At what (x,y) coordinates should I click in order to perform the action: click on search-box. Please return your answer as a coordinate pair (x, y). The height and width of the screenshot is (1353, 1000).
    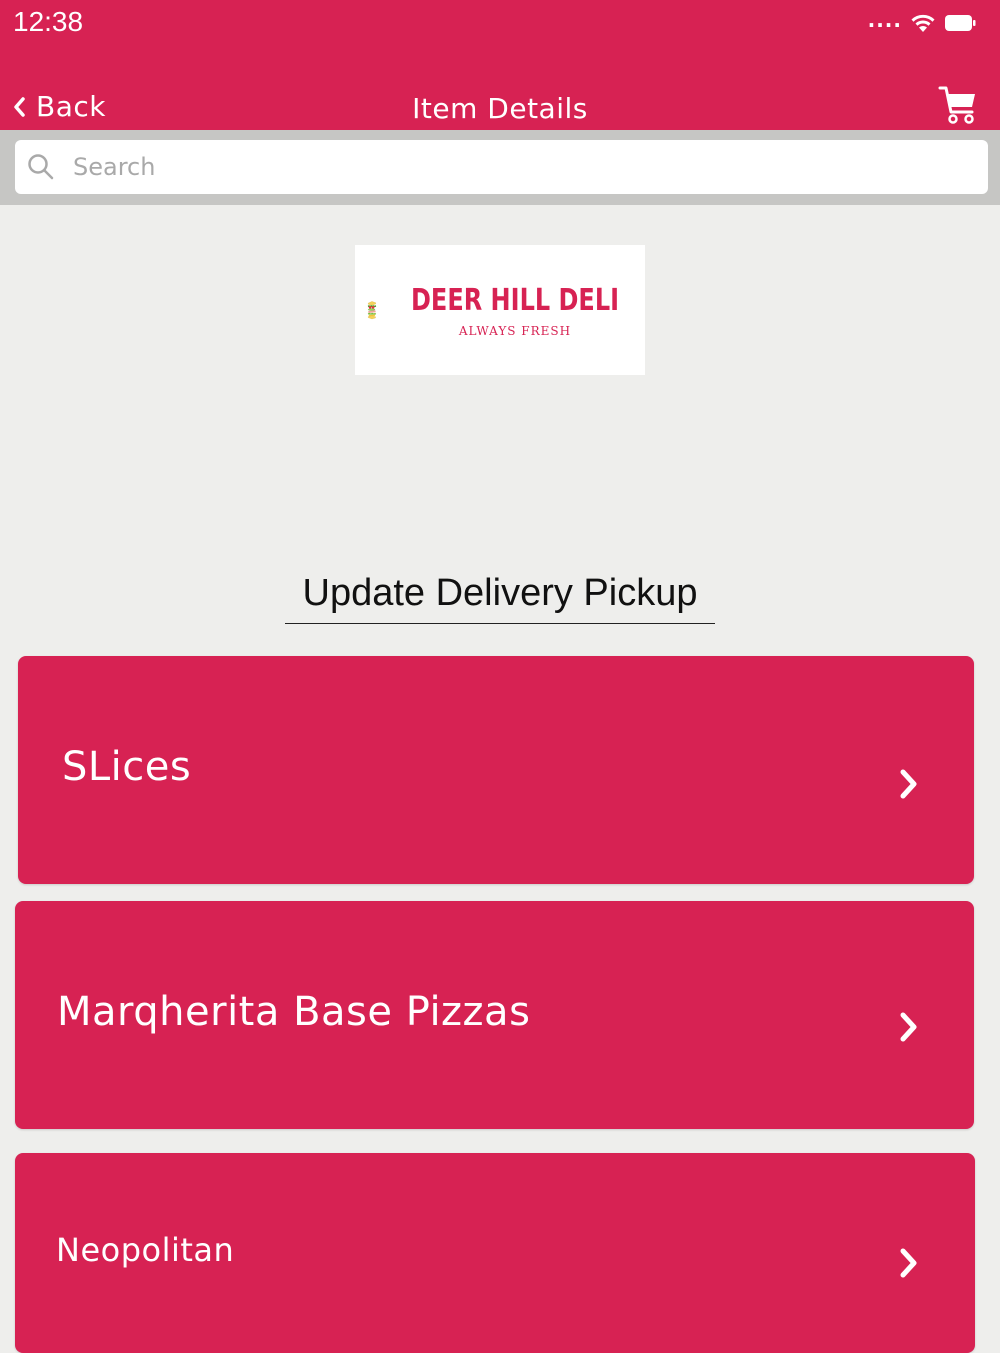
    Looking at the image, I should click on (501, 167).